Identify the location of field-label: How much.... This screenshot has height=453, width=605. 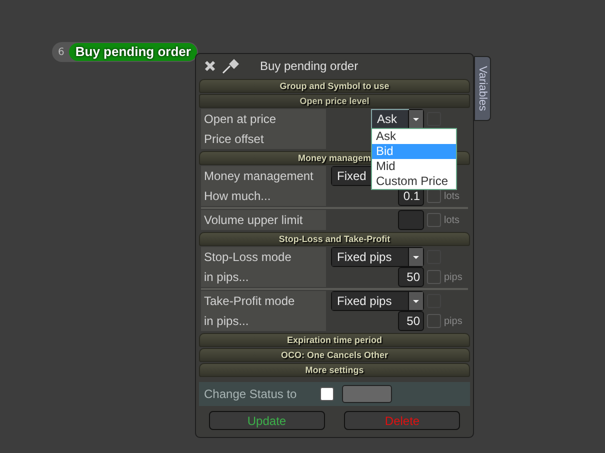
(263, 196).